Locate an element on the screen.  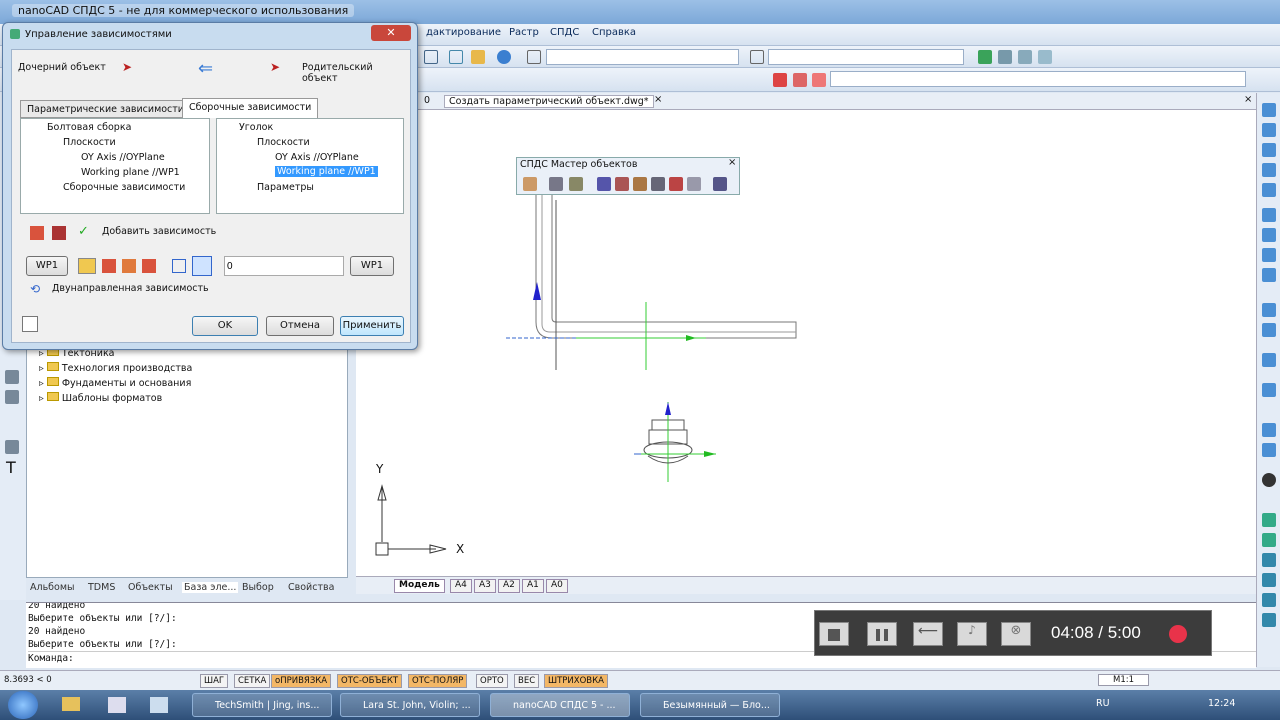
rotate-icon is located at coordinates (1269, 255).